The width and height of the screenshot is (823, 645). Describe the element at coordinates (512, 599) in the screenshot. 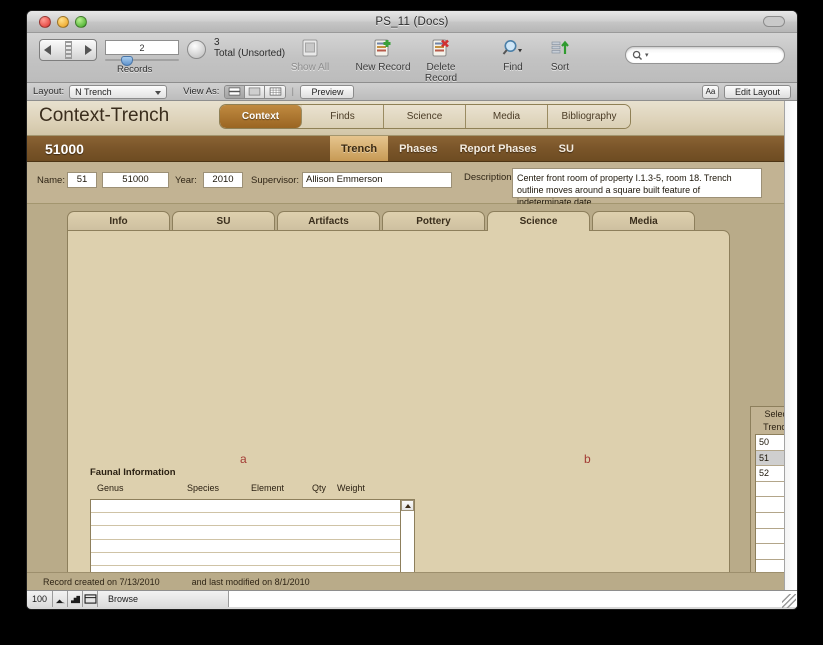

I see `status-bar-filler` at that location.